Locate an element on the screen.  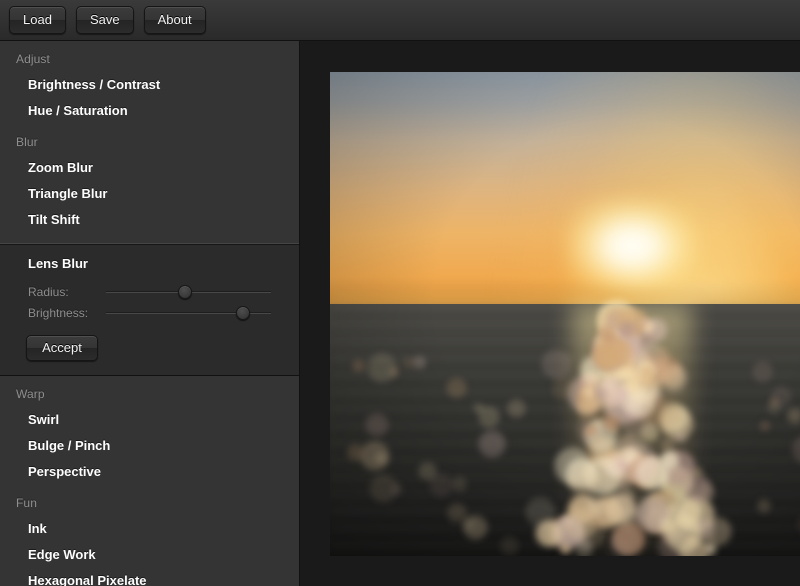
active-effect-panel: Lens Blur Radius: Brightness: Accept is located at coordinates (149, 309).